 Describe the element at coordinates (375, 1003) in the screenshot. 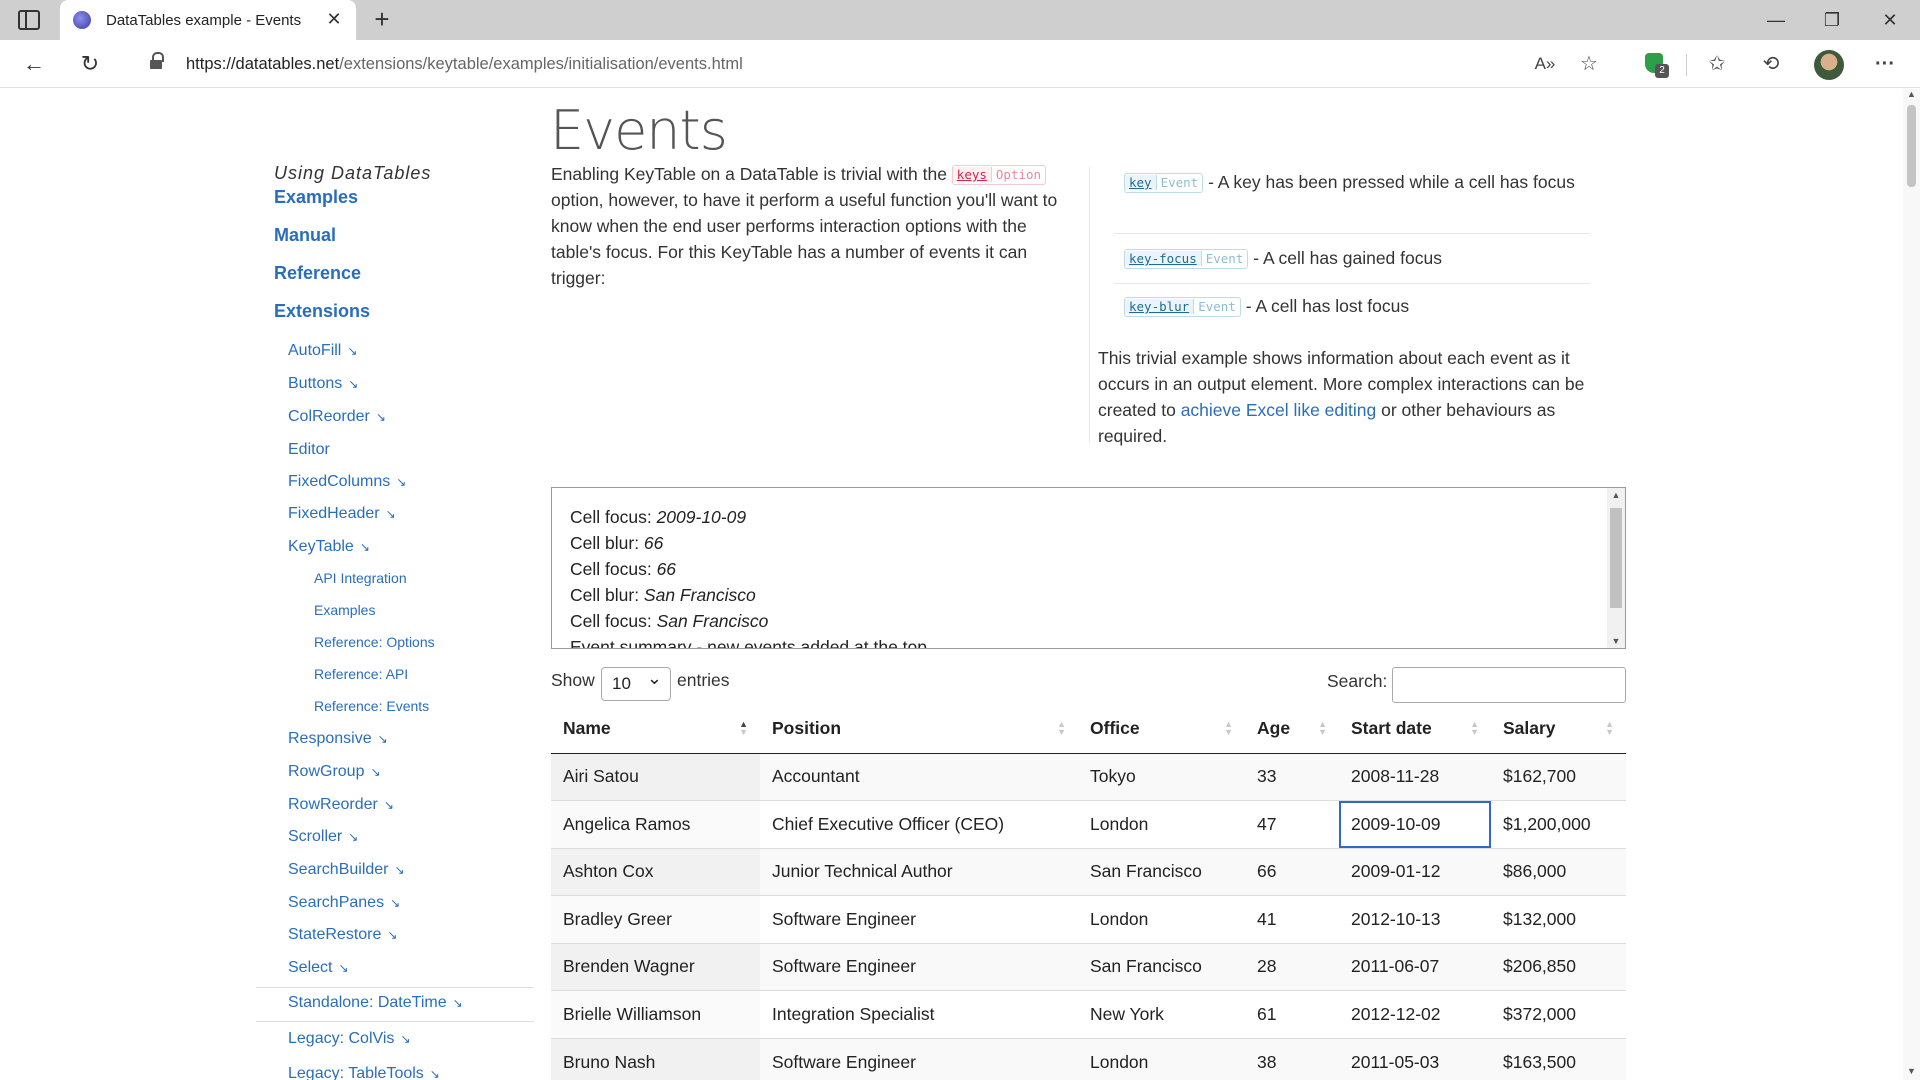

I see `sidebar-ext-standalone-datetime: Standalone: DateTime ↘` at that location.